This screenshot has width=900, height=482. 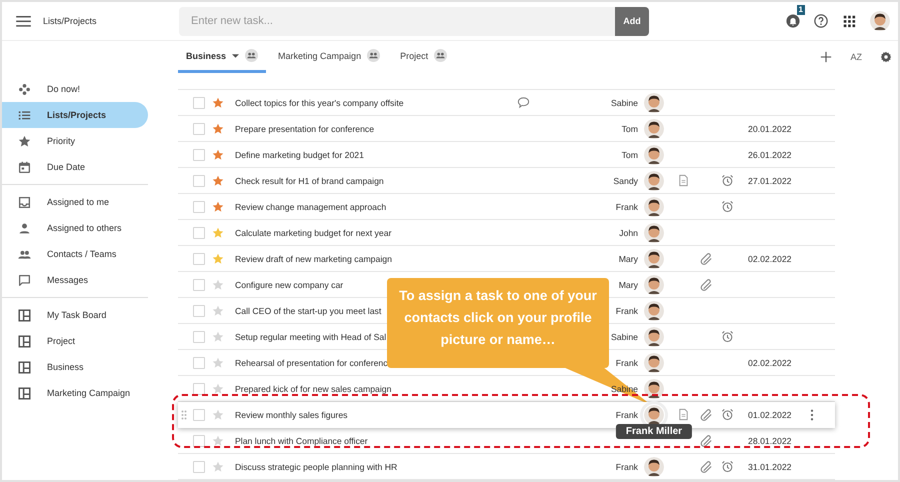 I want to click on due-date: 02.02.2022, so click(x=770, y=259).